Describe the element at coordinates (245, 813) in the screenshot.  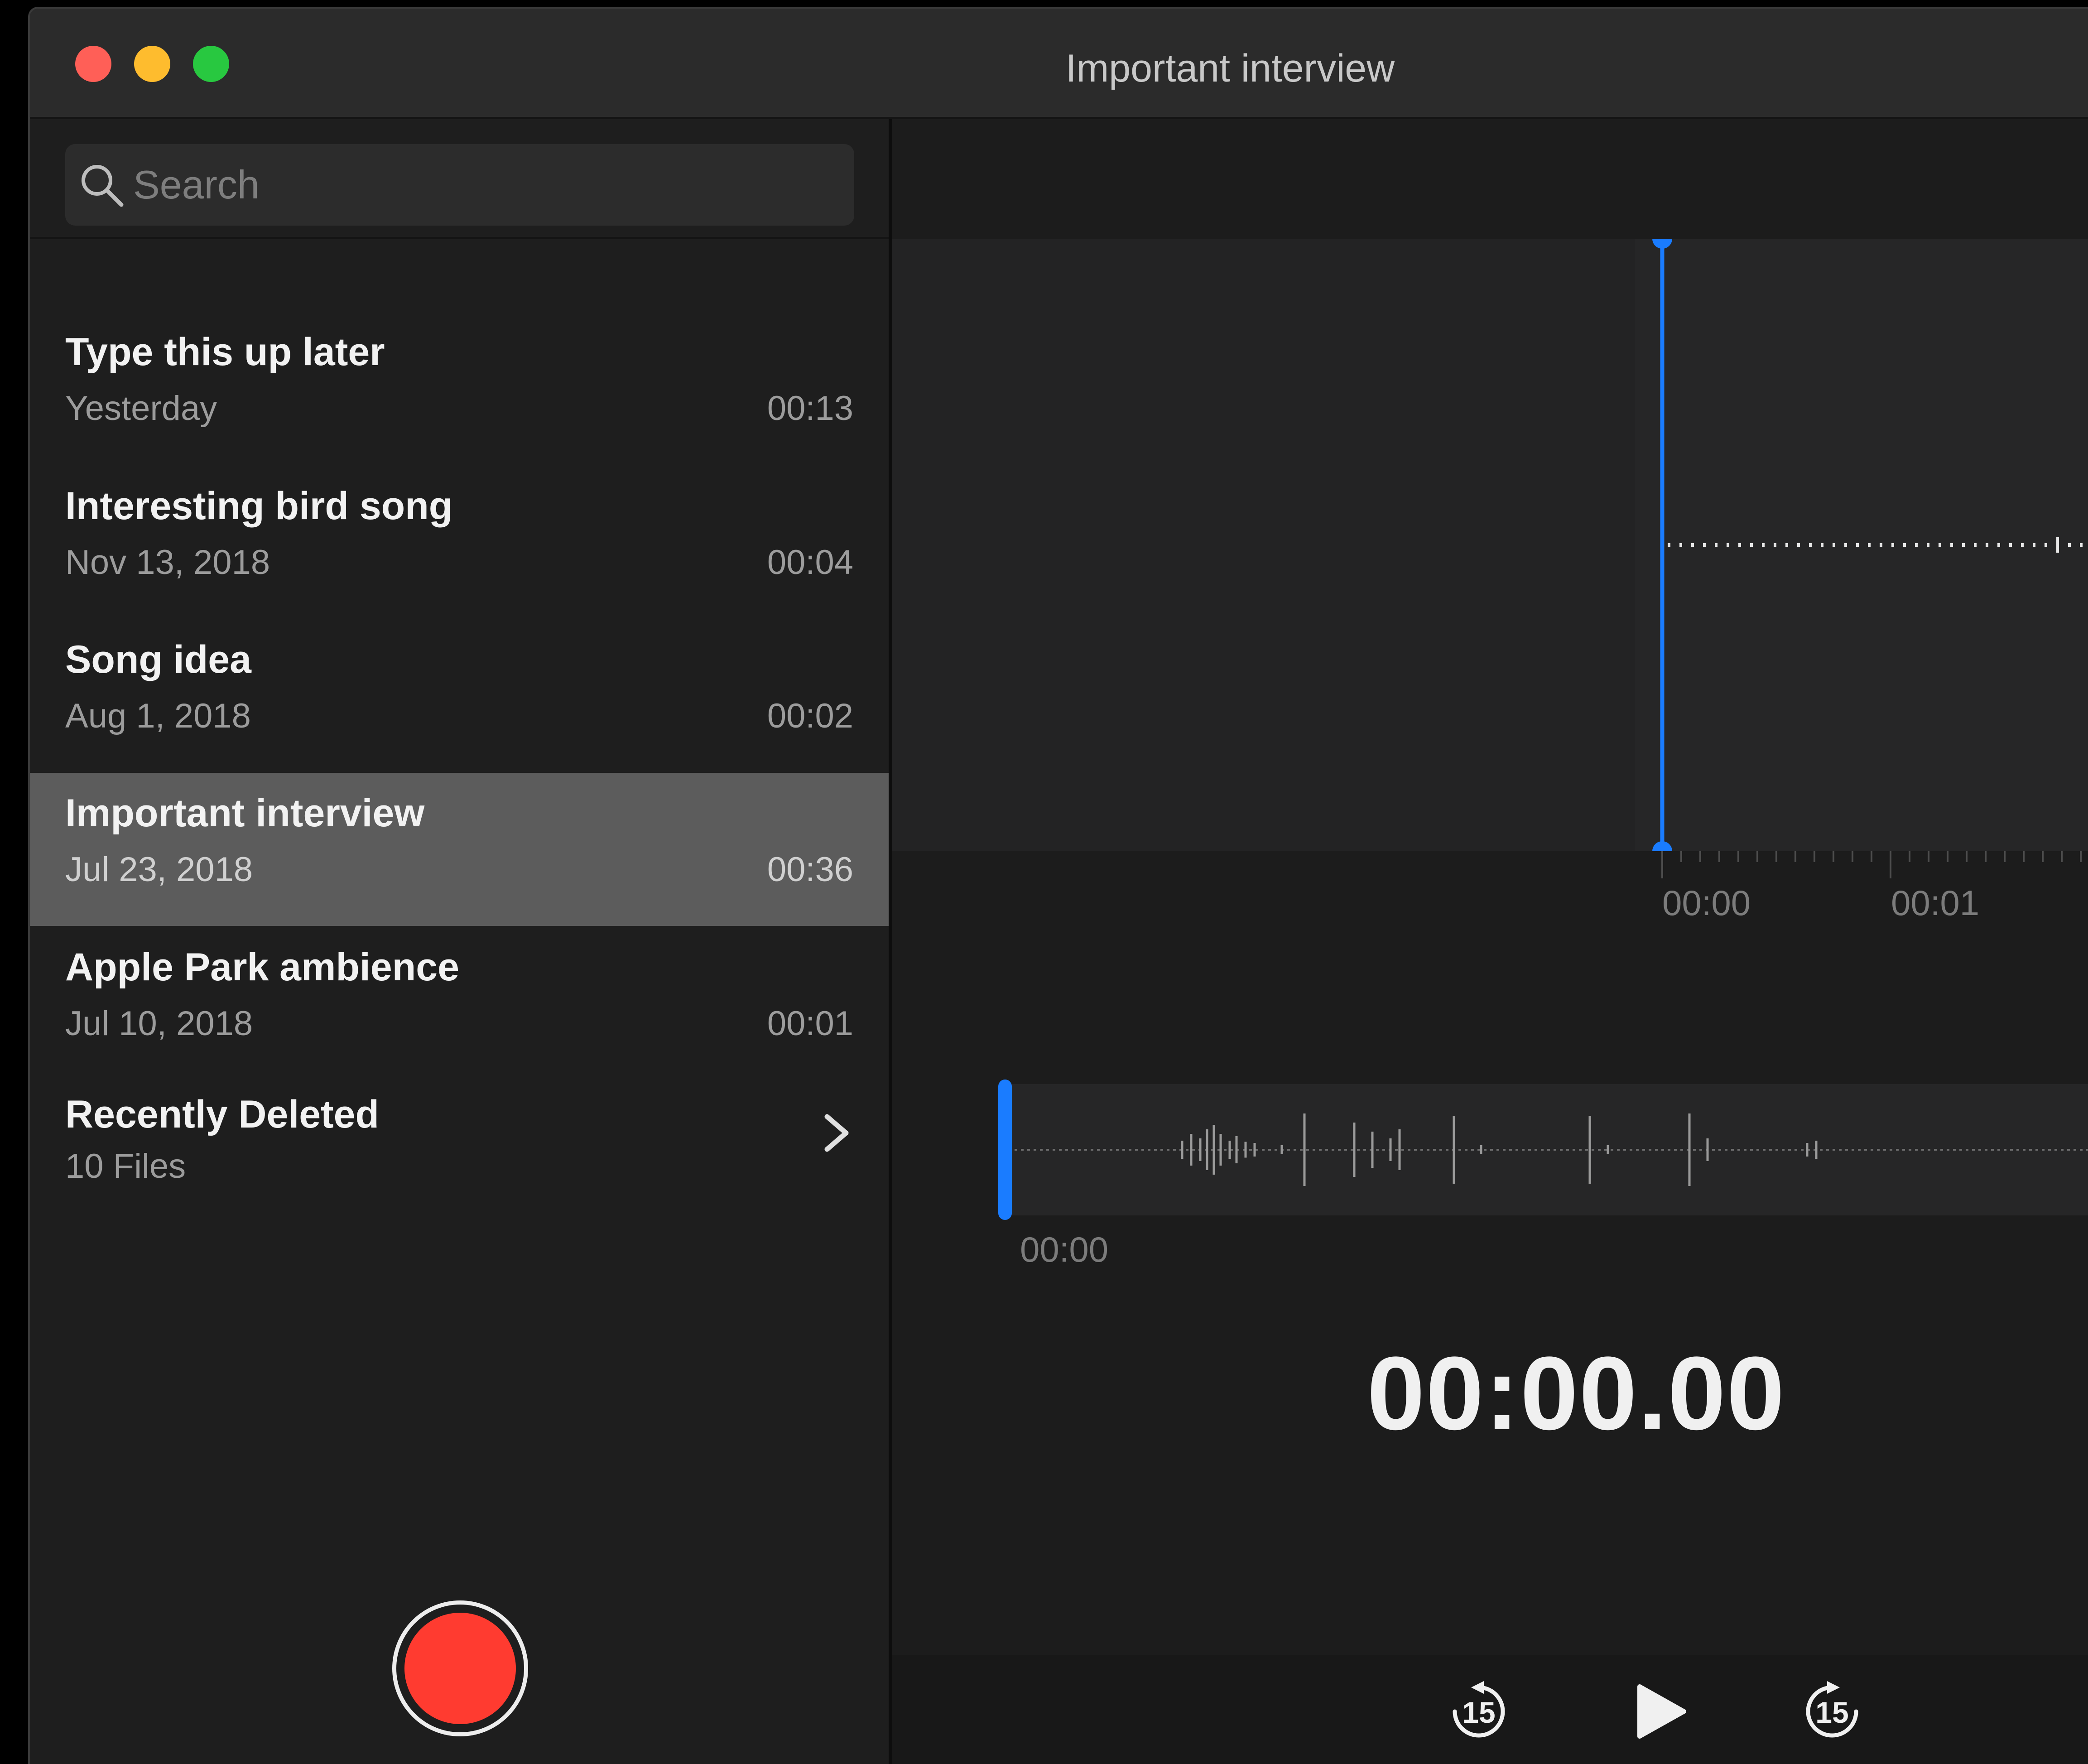
I see `recording-title: Important interview` at that location.